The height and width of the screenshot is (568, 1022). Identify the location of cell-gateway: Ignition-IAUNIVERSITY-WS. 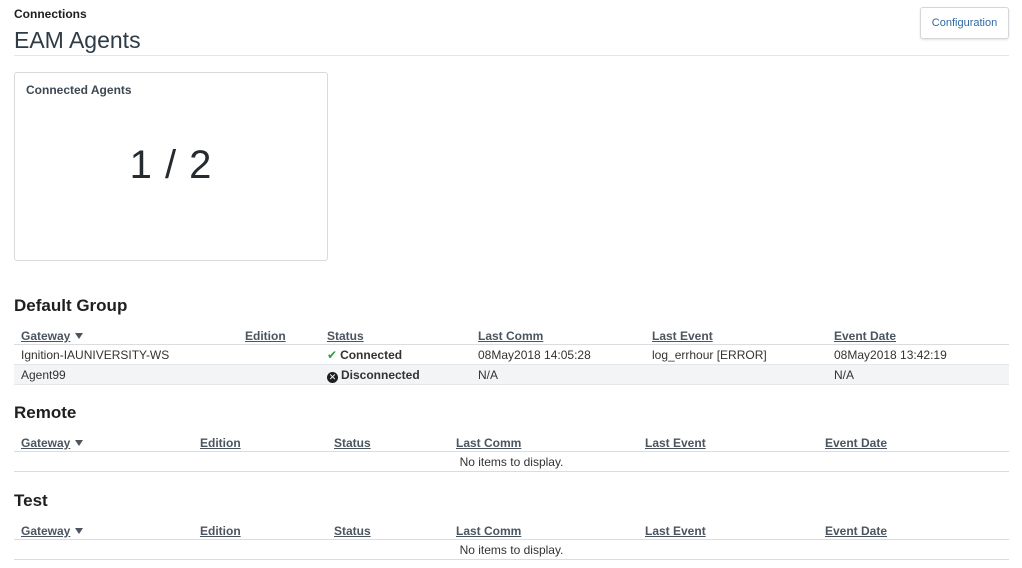
(95, 355).